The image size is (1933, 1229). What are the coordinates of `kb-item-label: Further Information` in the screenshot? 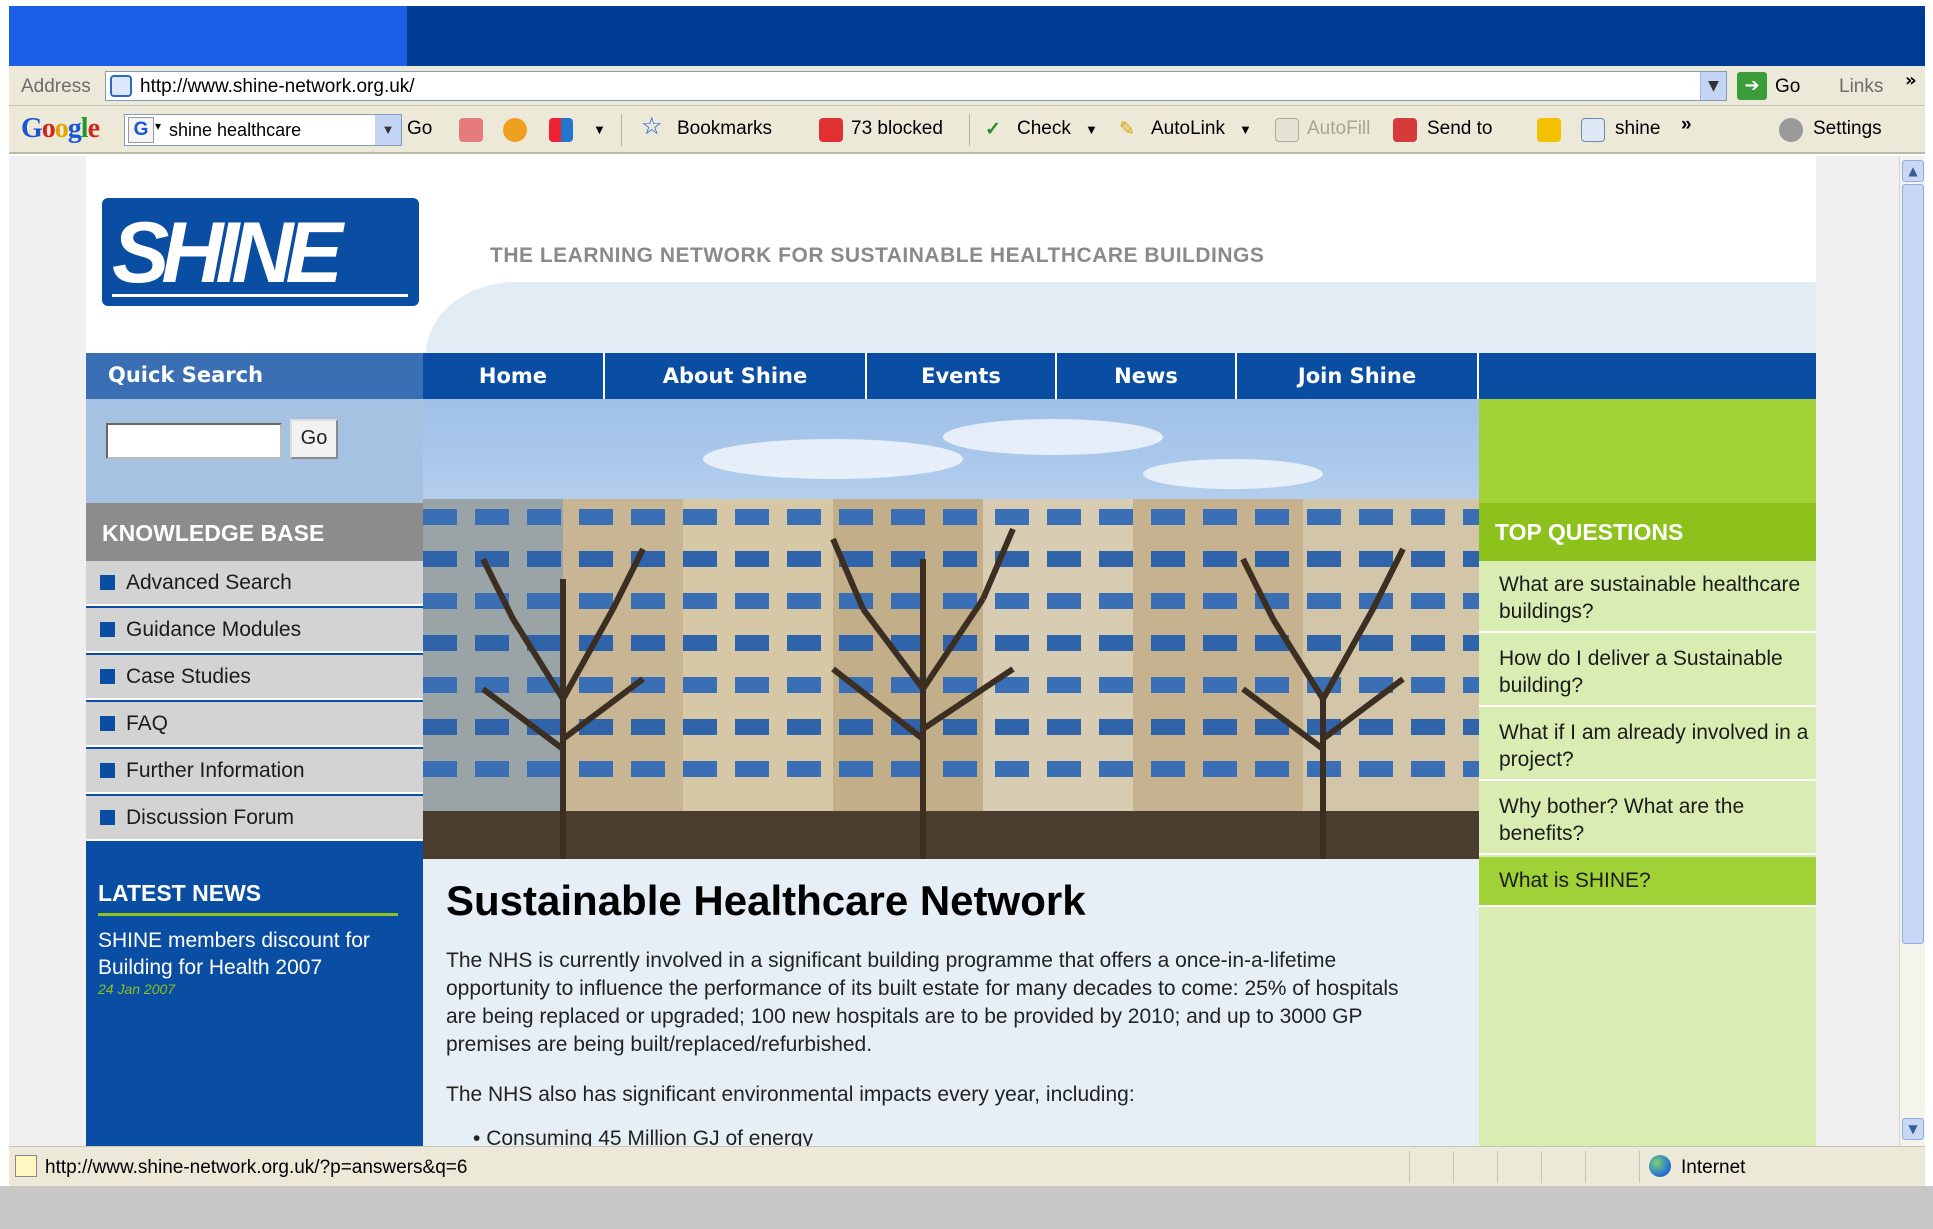 It's located at (215, 770).